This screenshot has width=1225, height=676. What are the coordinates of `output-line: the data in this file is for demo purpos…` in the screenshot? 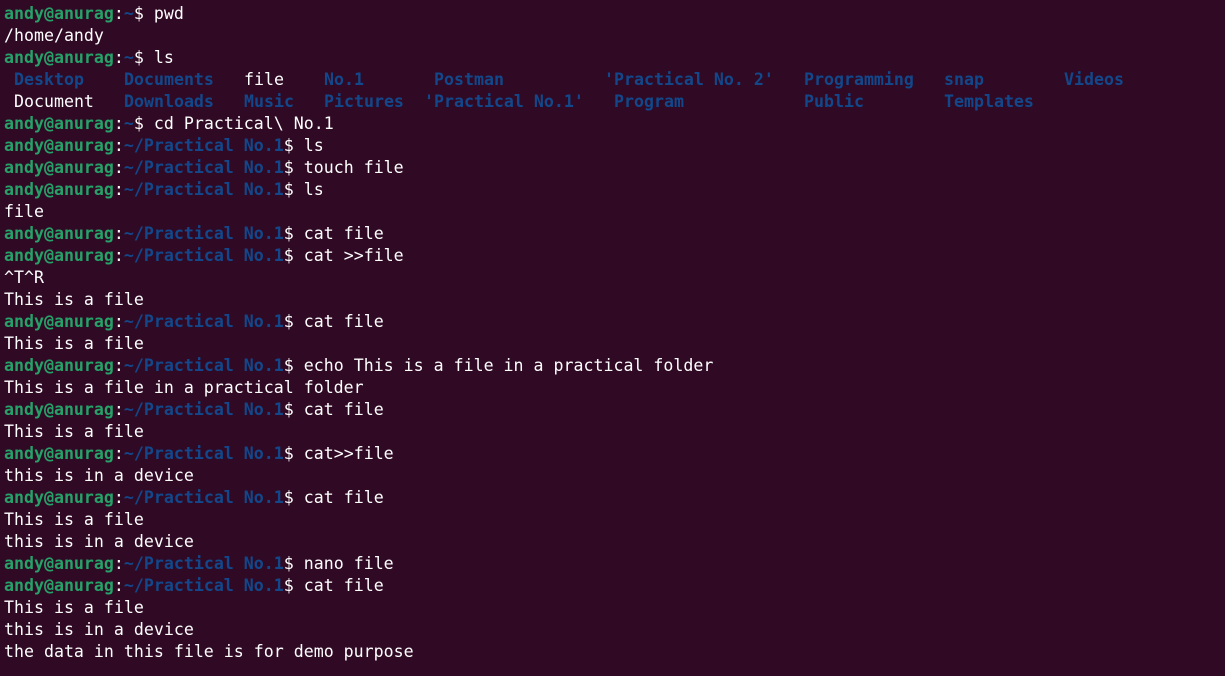 It's located at (614, 652).